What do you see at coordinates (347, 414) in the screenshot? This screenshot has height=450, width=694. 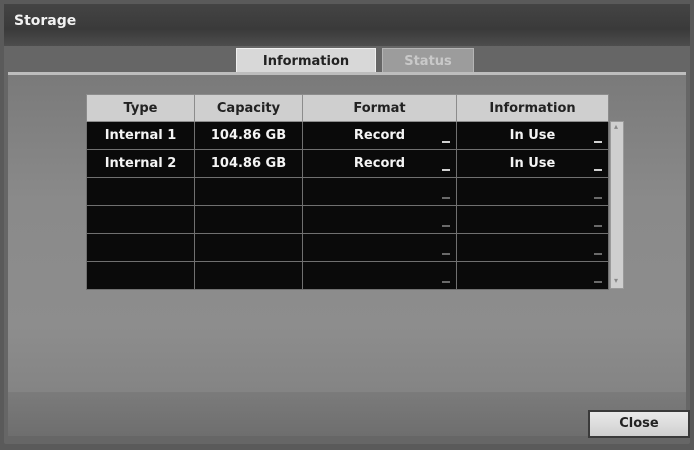 I see `footer-band` at bounding box center [347, 414].